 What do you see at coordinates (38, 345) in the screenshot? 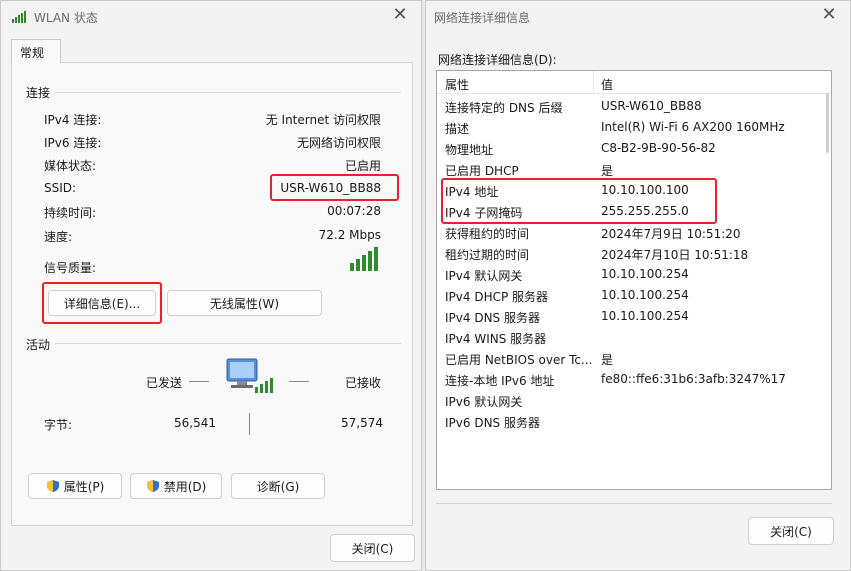
I see `activity-section-title: 活动` at bounding box center [38, 345].